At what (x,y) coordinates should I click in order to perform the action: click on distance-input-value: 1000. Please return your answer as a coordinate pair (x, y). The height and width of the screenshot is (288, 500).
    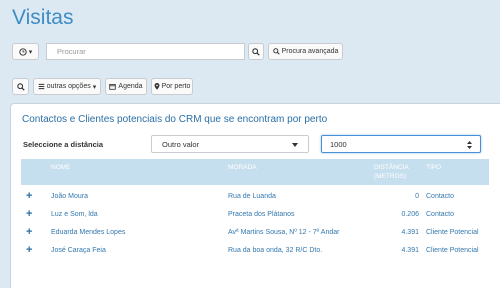
    Looking at the image, I should click on (338, 144).